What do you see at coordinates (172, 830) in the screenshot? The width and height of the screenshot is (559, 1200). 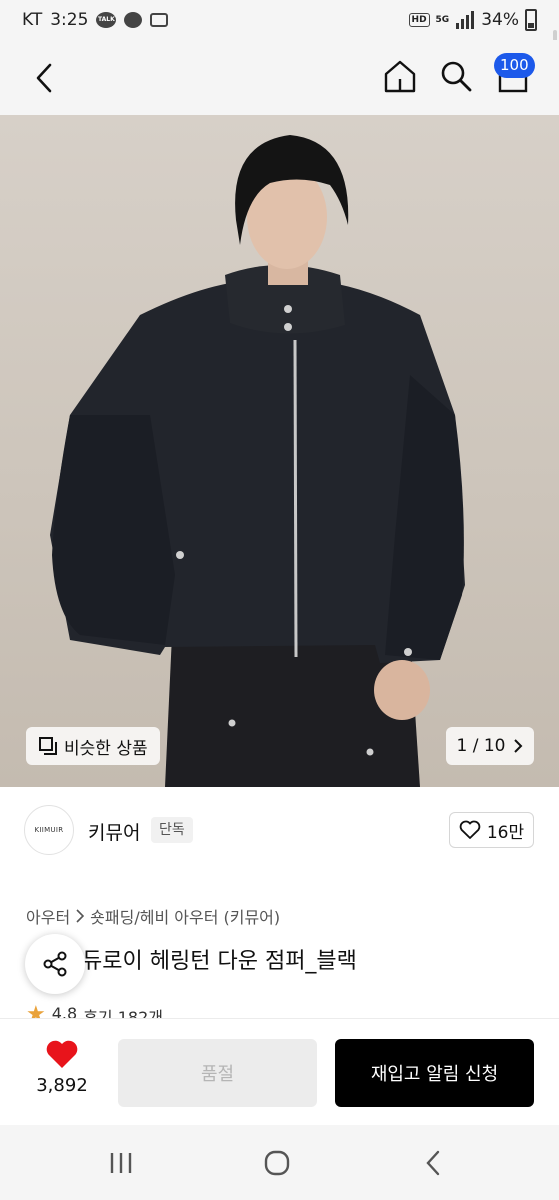 I see `exclusive-tag: 단독` at bounding box center [172, 830].